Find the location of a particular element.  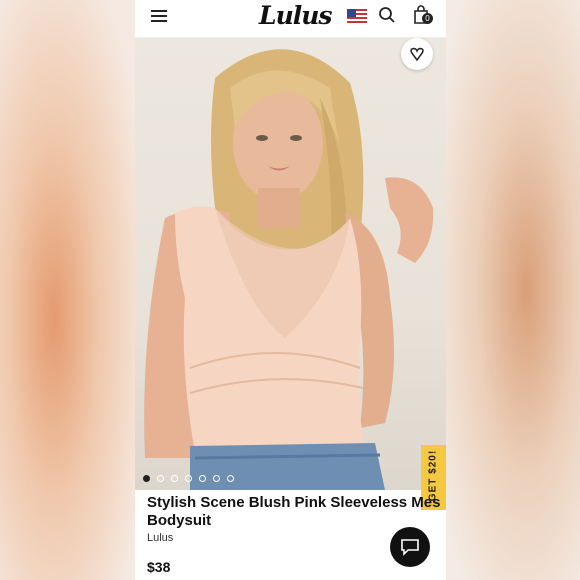

us-flag-icon is located at coordinates (357, 16).